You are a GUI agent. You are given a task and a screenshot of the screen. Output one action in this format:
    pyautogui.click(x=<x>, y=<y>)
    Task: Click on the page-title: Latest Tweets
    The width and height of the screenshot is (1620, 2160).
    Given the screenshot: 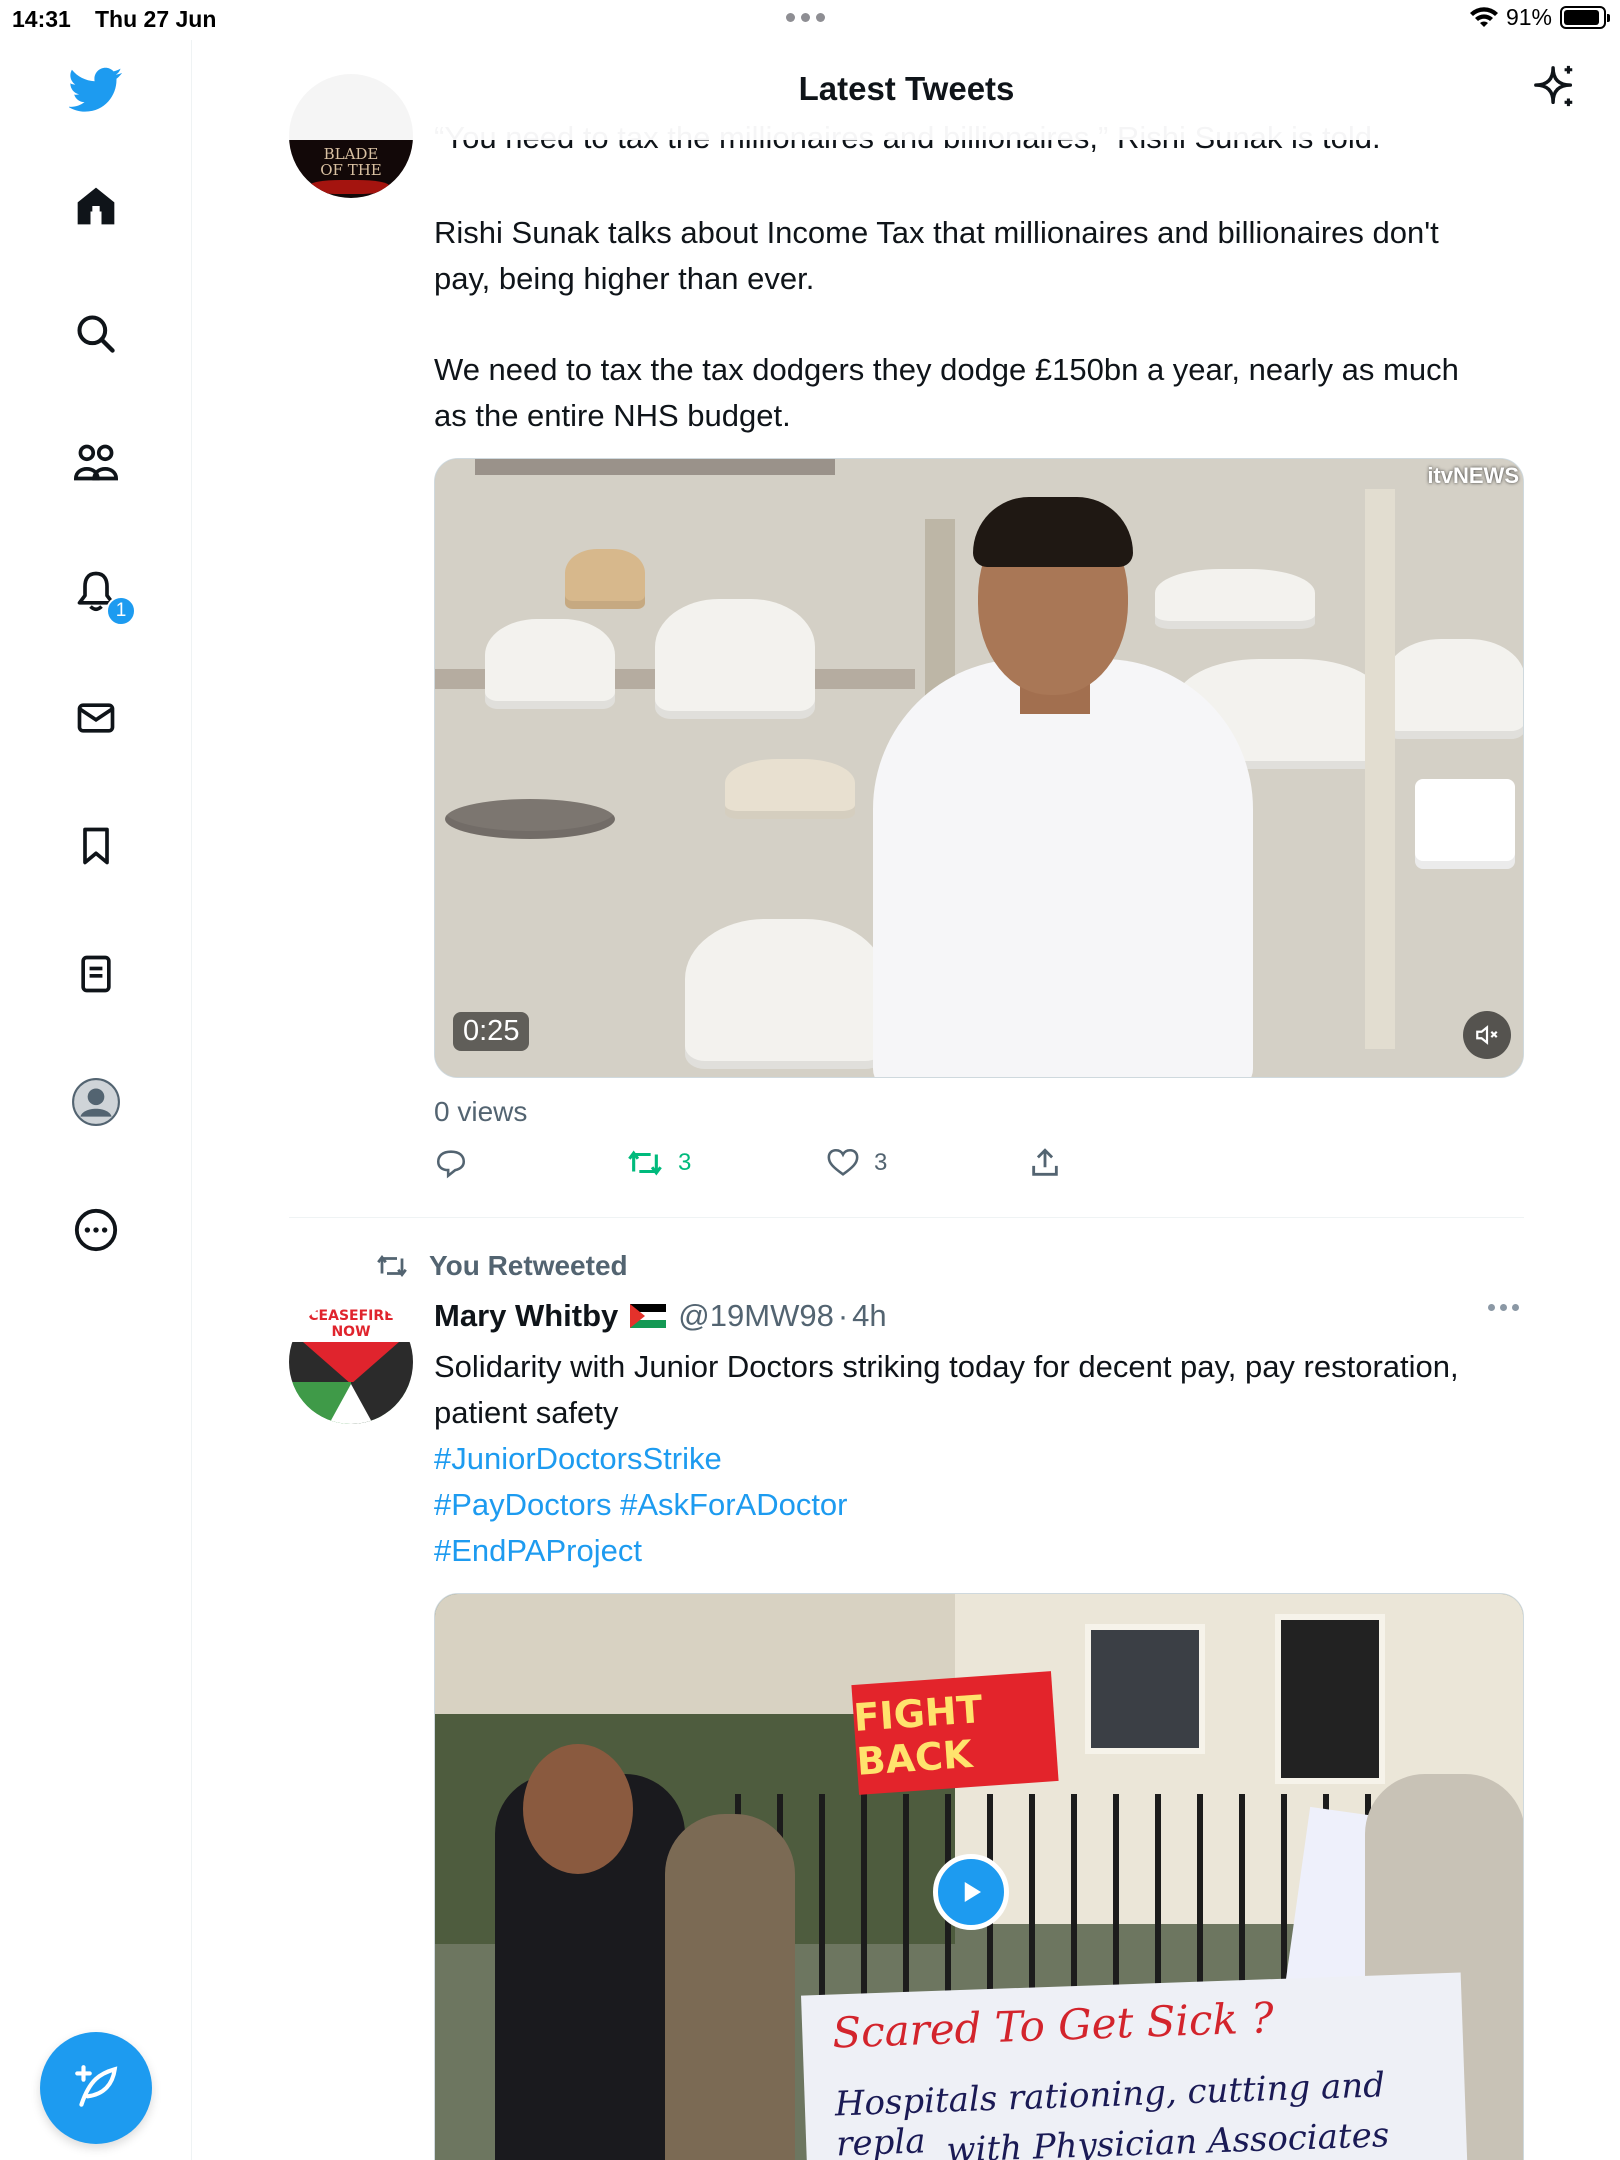 What is the action you would take?
    pyautogui.click(x=906, y=88)
    